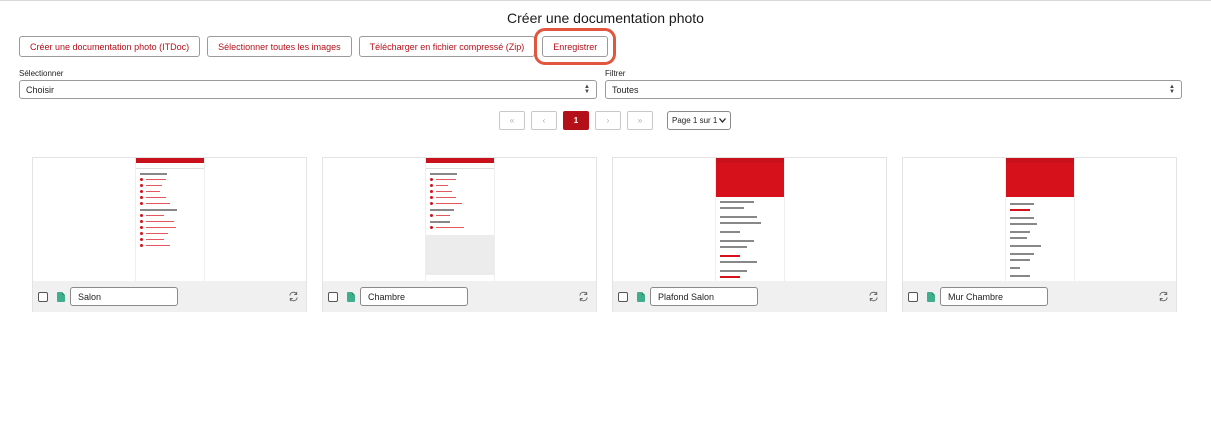 The image size is (1211, 442). I want to click on image-name-input: Chambre, so click(414, 296).